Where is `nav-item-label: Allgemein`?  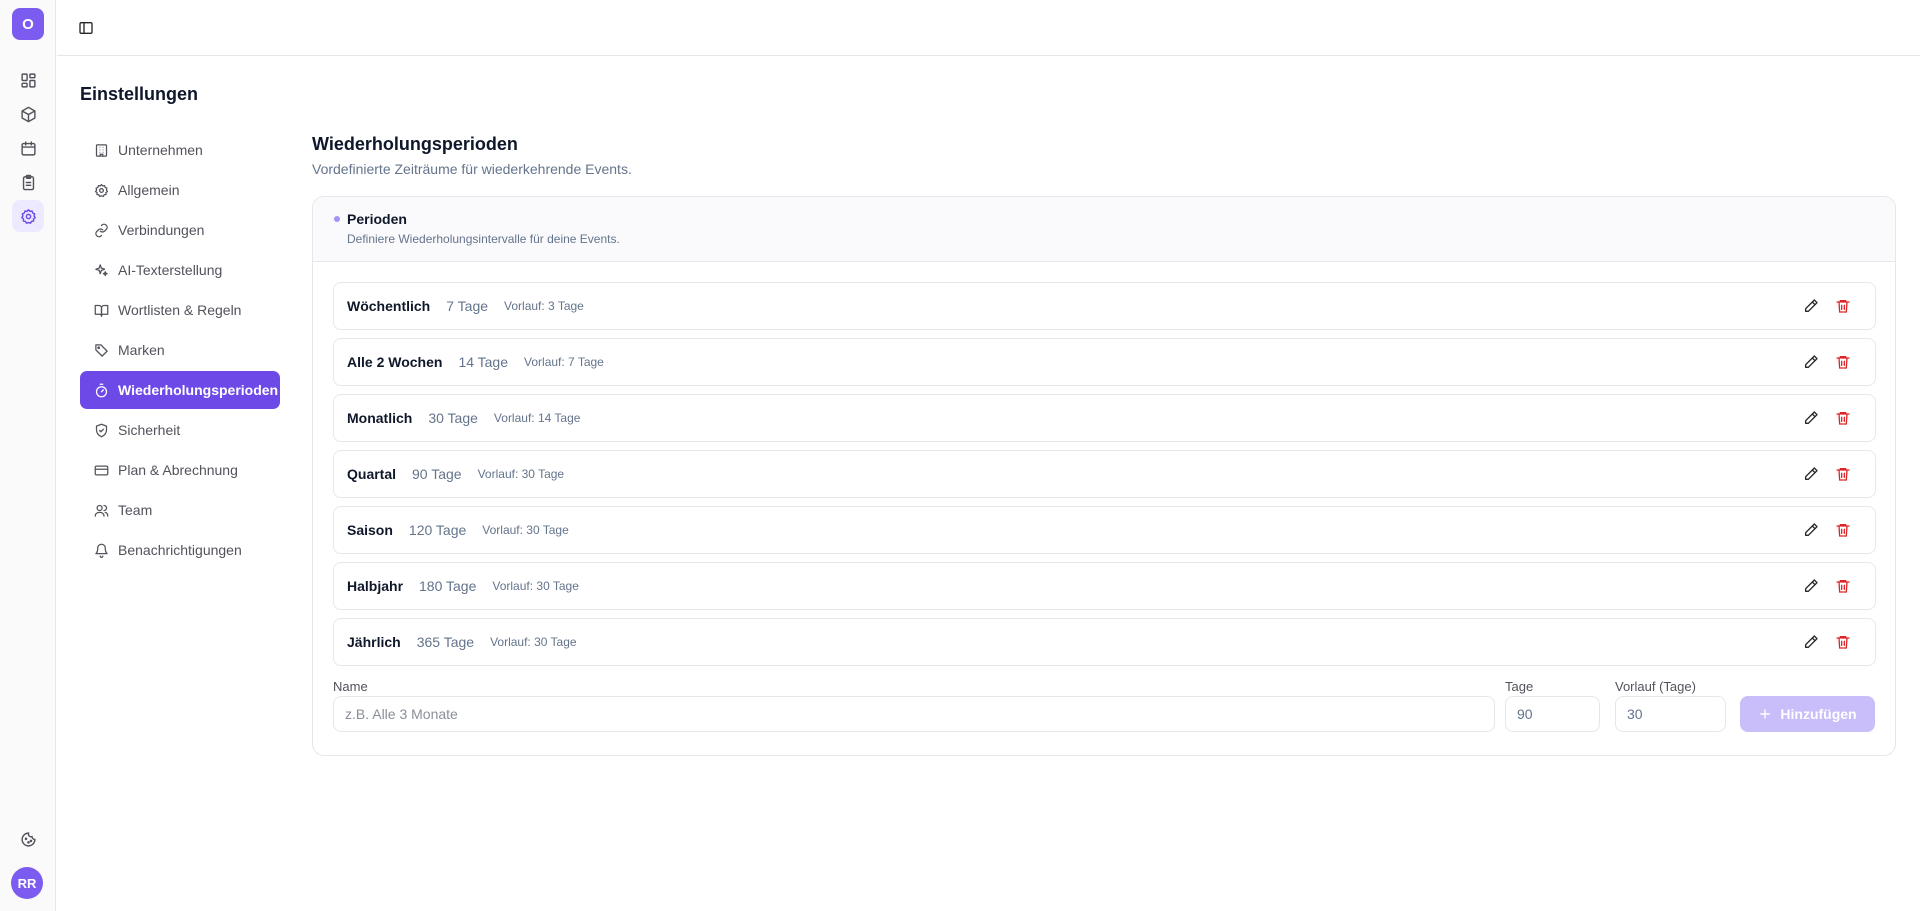
nav-item-label: Allgemein is located at coordinates (149, 190).